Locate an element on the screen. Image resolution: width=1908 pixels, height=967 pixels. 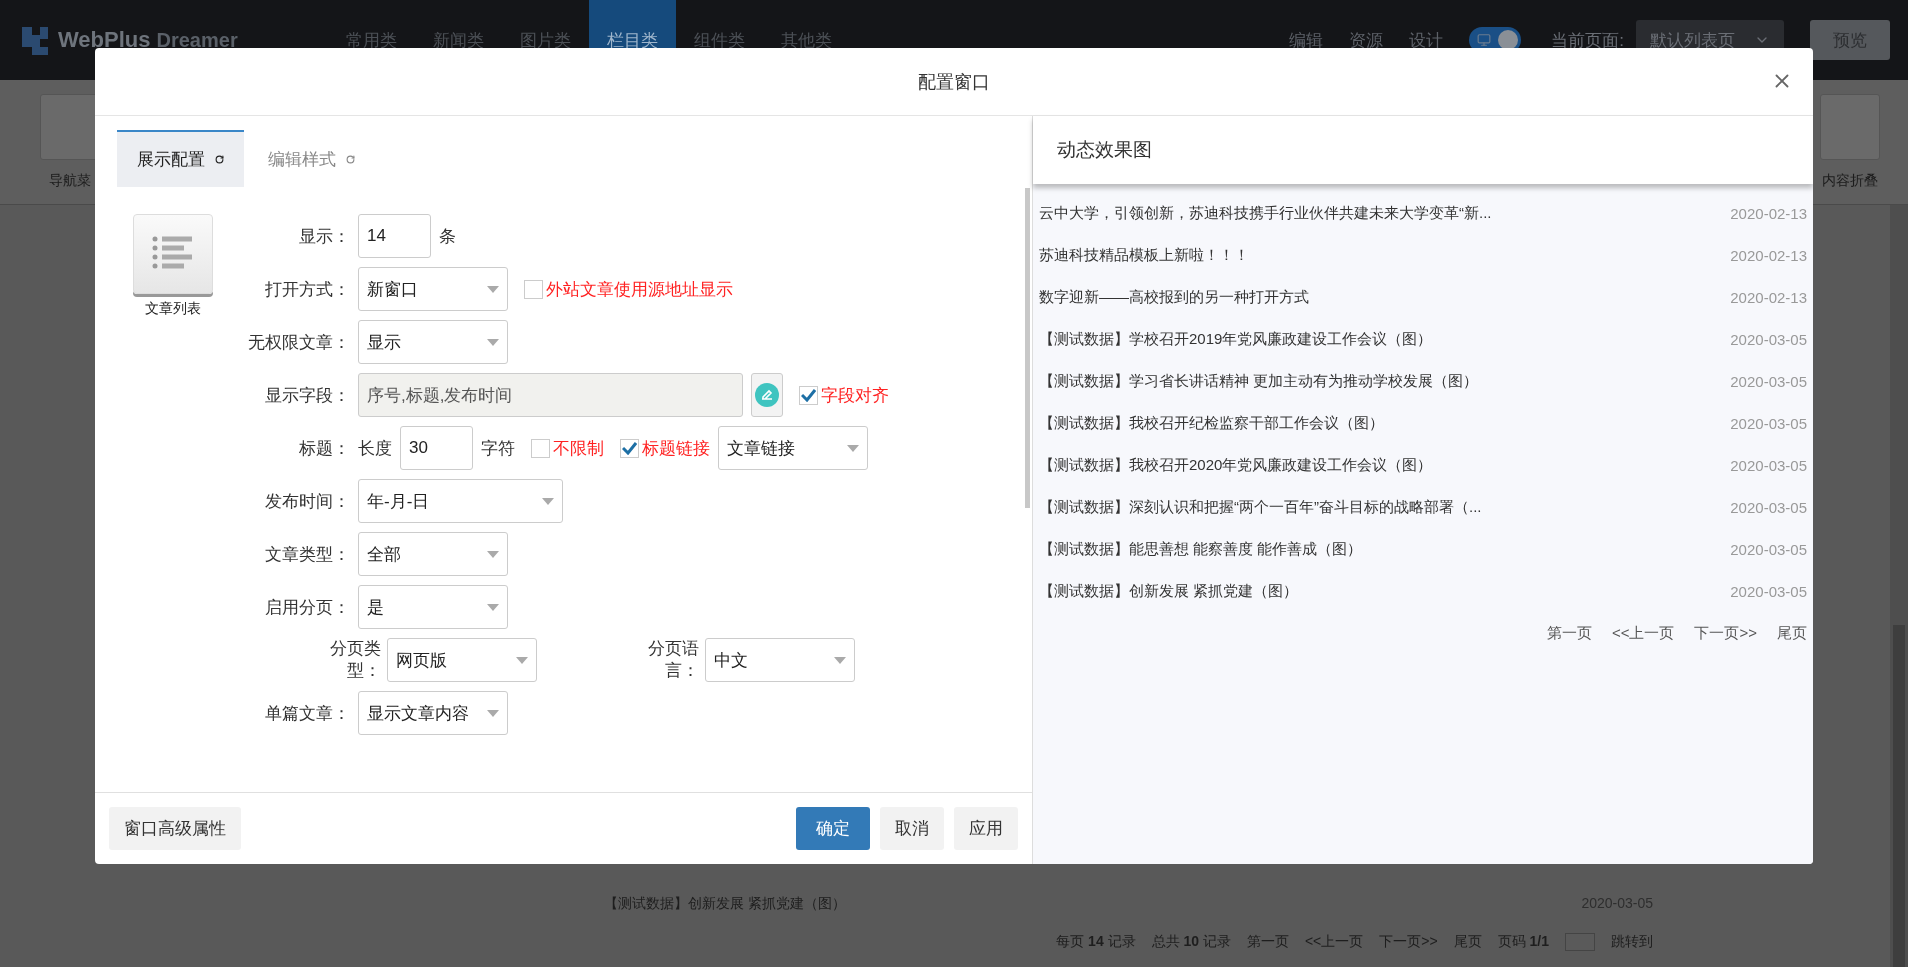
advanced-properties-button: 窗口高级属性 is located at coordinates (175, 828).